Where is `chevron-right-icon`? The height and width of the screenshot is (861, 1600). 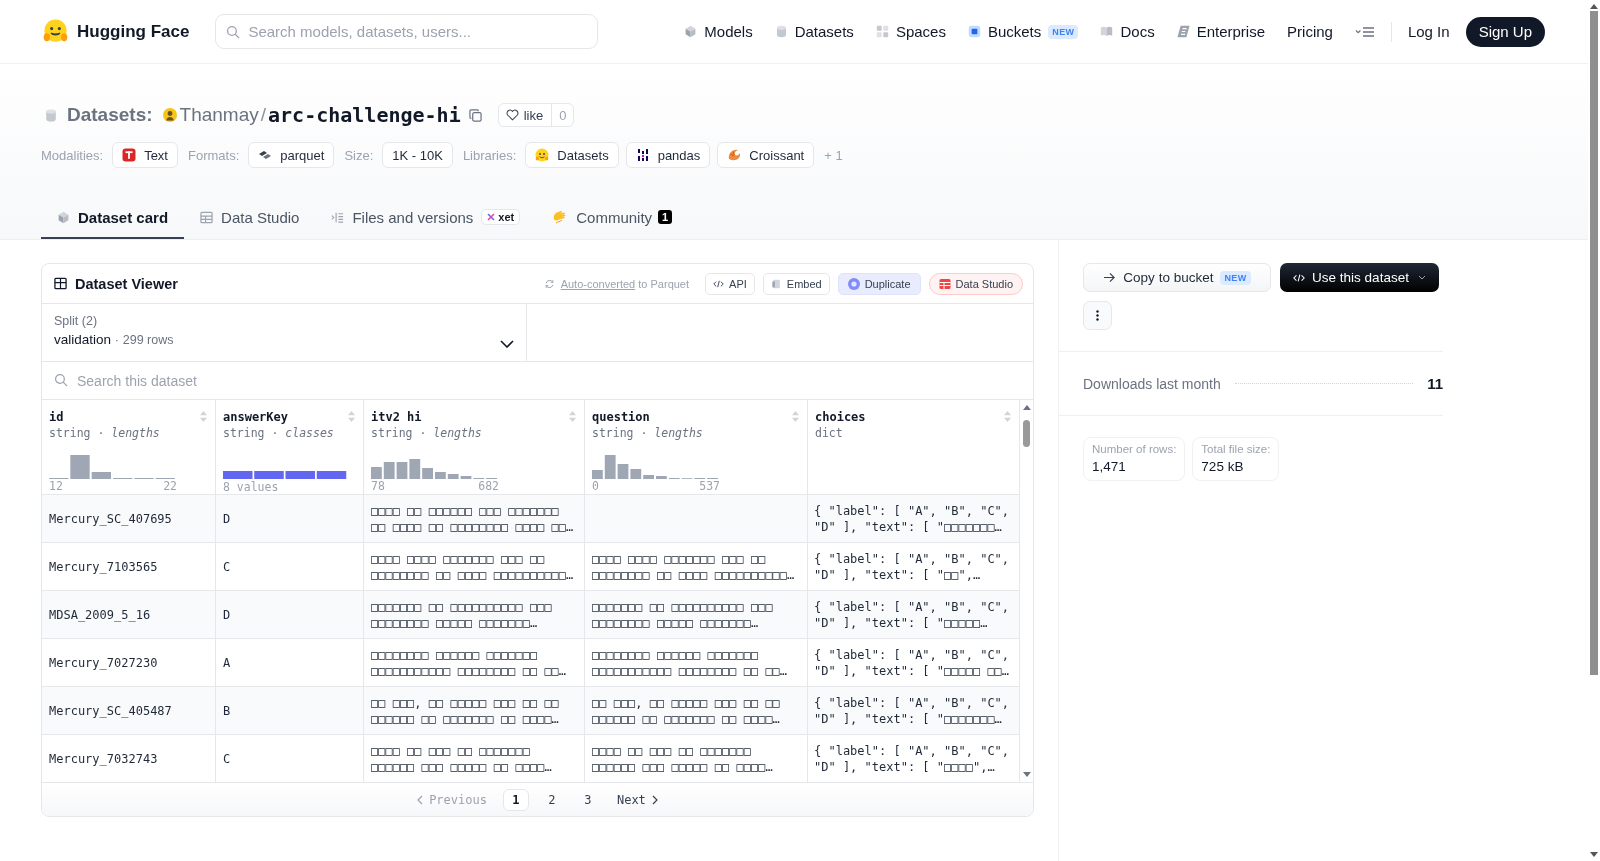
chevron-right-icon is located at coordinates (654, 799).